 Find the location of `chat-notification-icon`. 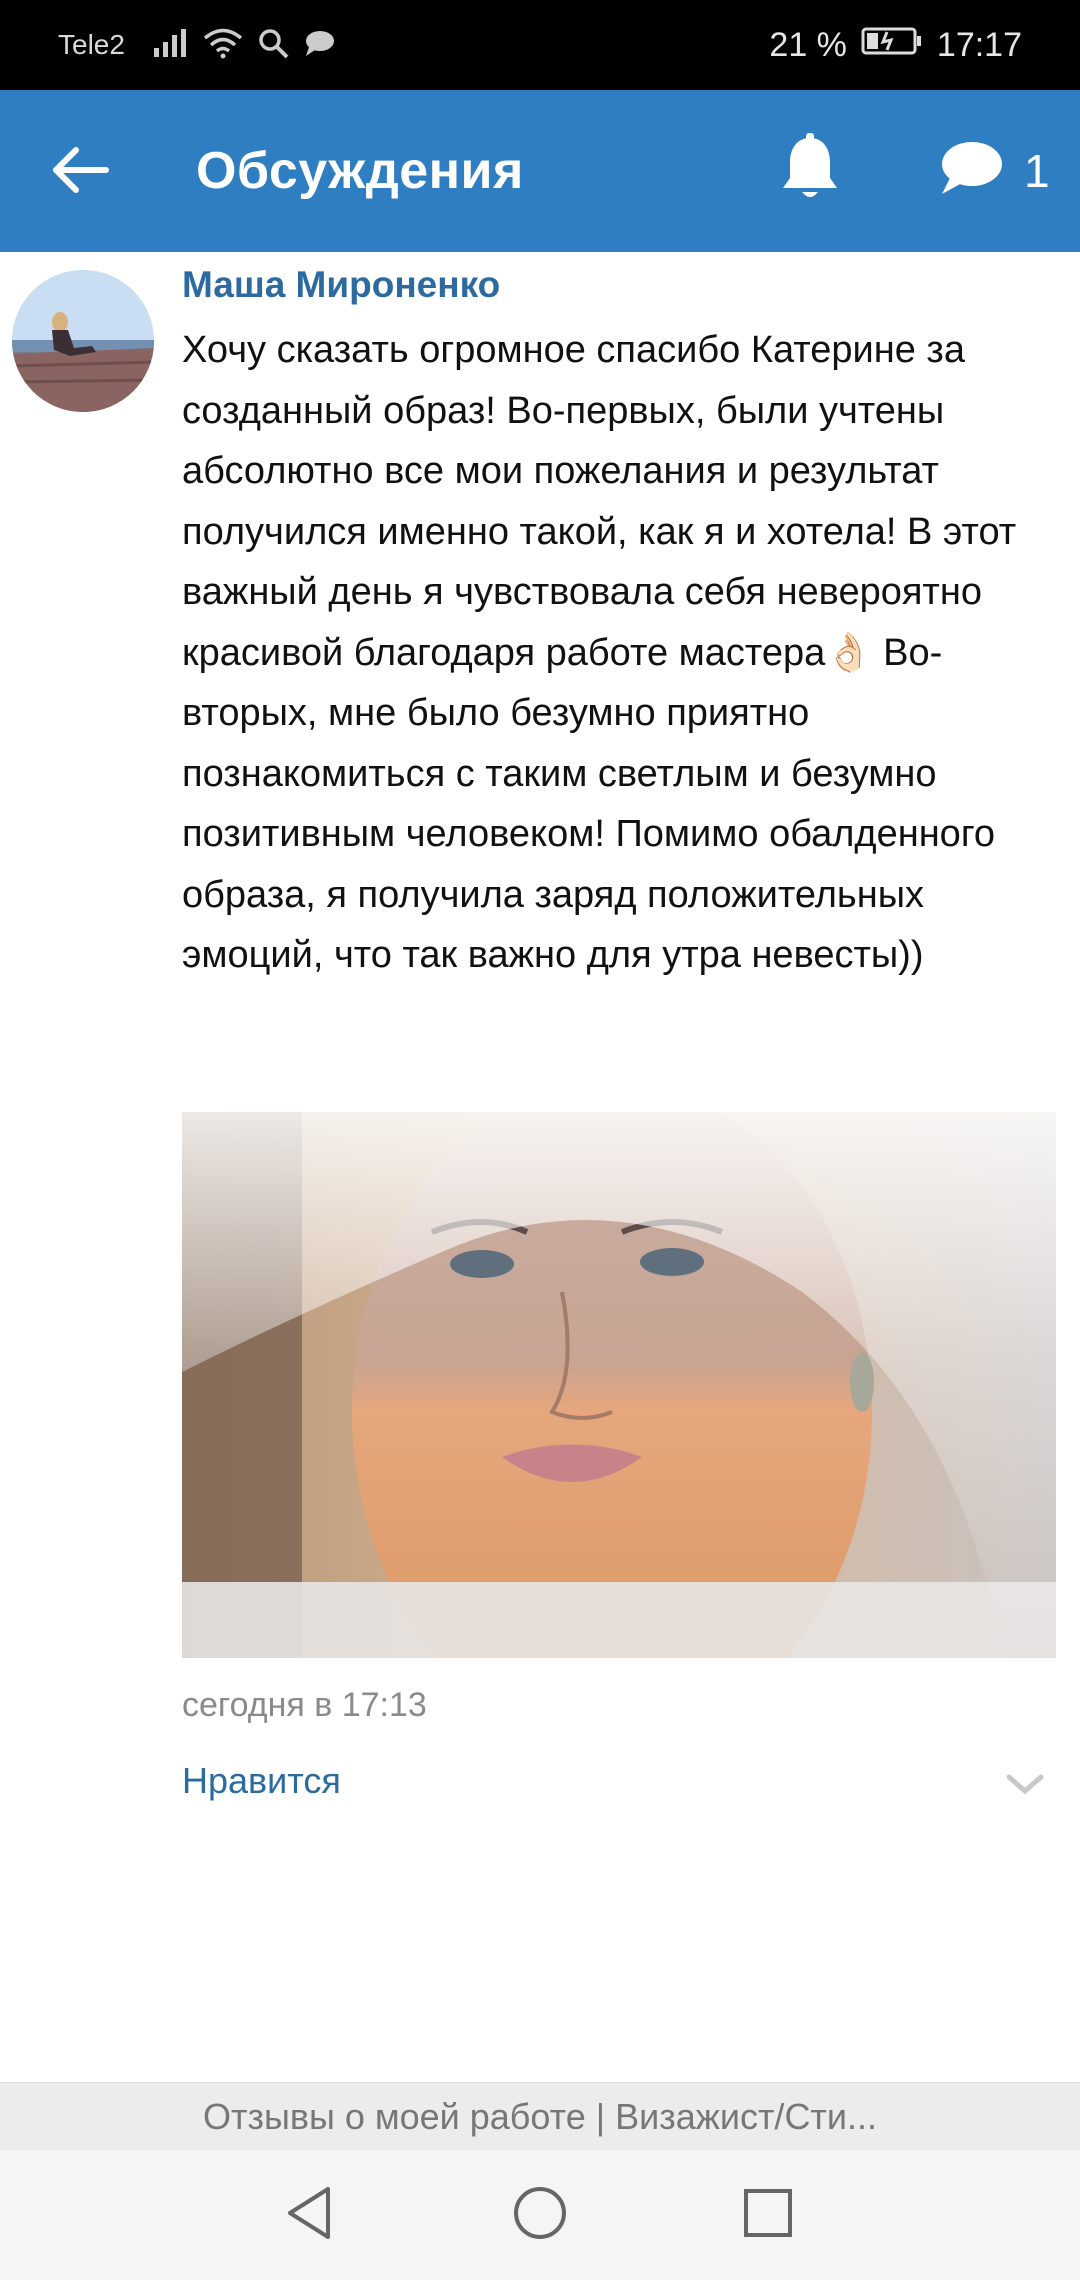

chat-notification-icon is located at coordinates (319, 45).